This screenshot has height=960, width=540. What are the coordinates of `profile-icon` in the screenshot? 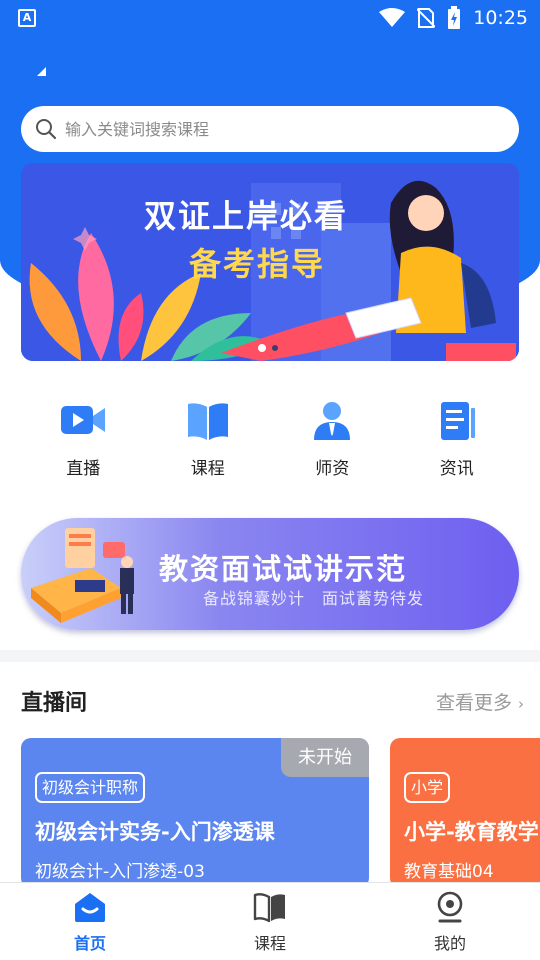 It's located at (450, 907).